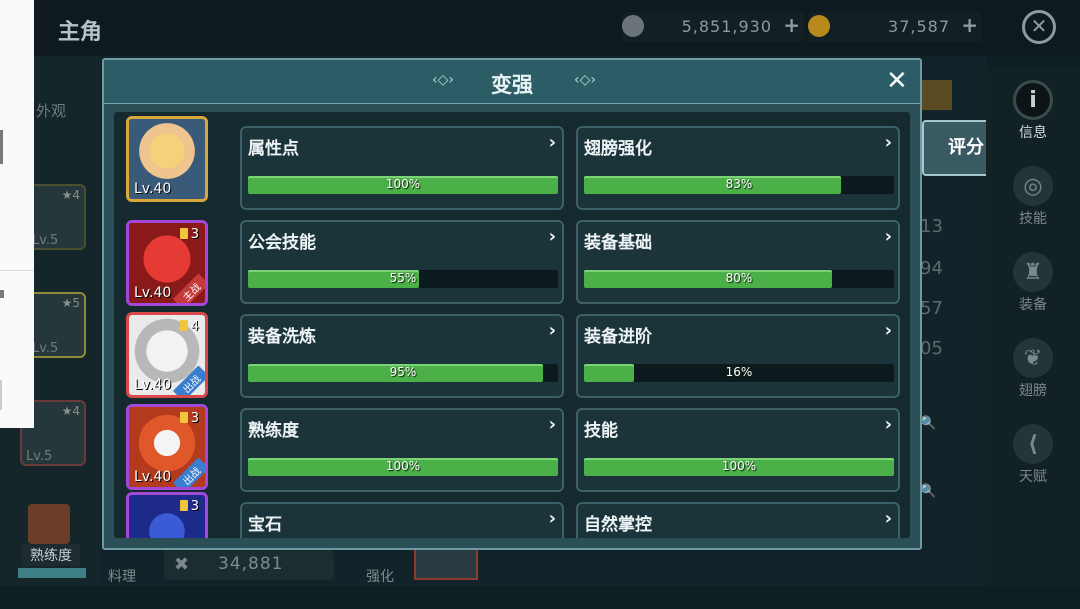  Describe the element at coordinates (17, 214) in the screenshot. I see `white-overlay` at that location.